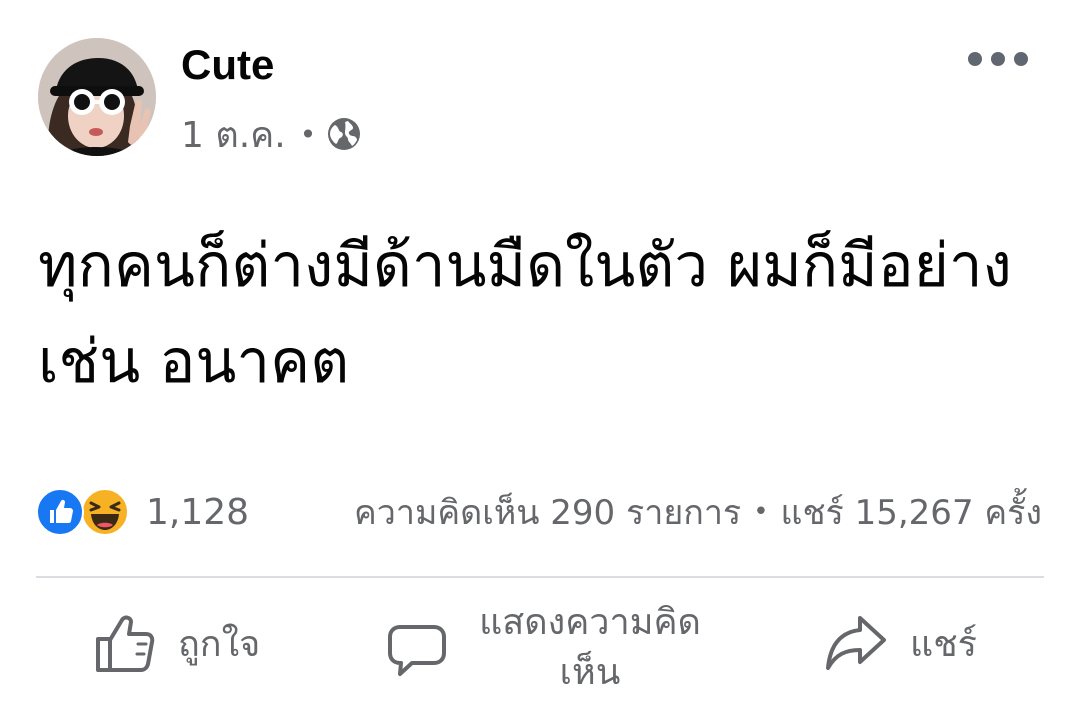 Image resolution: width=1074 pixels, height=710 pixels. I want to click on post-meta: 1 ต.ค. •, so click(271, 134).